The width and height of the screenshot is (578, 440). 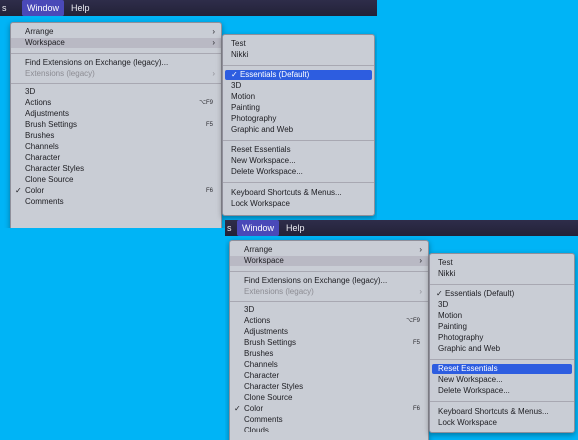 What do you see at coordinates (329, 429) in the screenshot?
I see `menu-item-clouds: Clouds` at bounding box center [329, 429].